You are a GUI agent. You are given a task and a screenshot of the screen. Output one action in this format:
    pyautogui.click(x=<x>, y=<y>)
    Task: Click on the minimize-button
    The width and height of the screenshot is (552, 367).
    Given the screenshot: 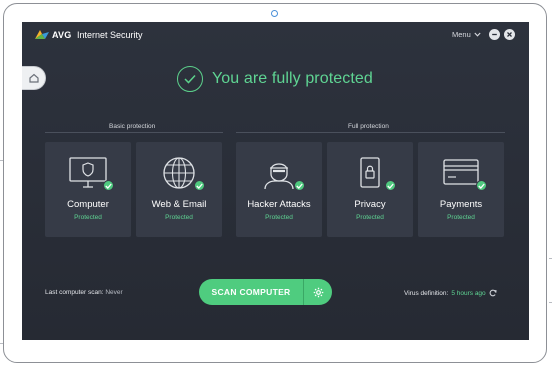 What is the action you would take?
    pyautogui.click(x=494, y=34)
    